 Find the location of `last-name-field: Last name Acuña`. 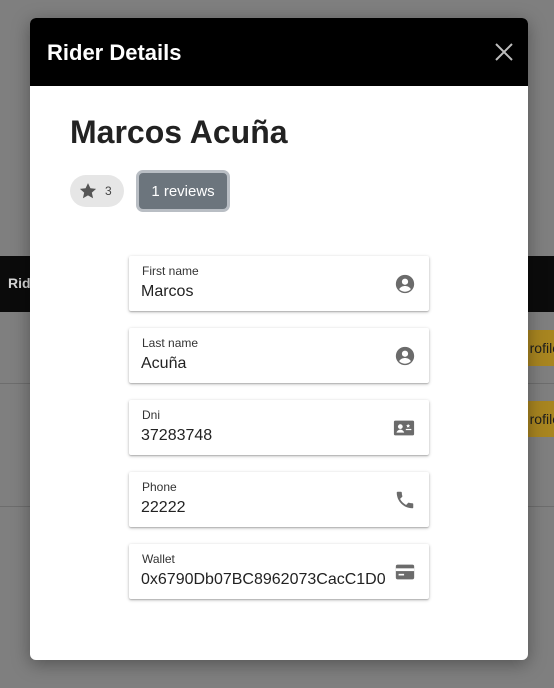

last-name-field: Last name Acuña is located at coordinates (279, 355).